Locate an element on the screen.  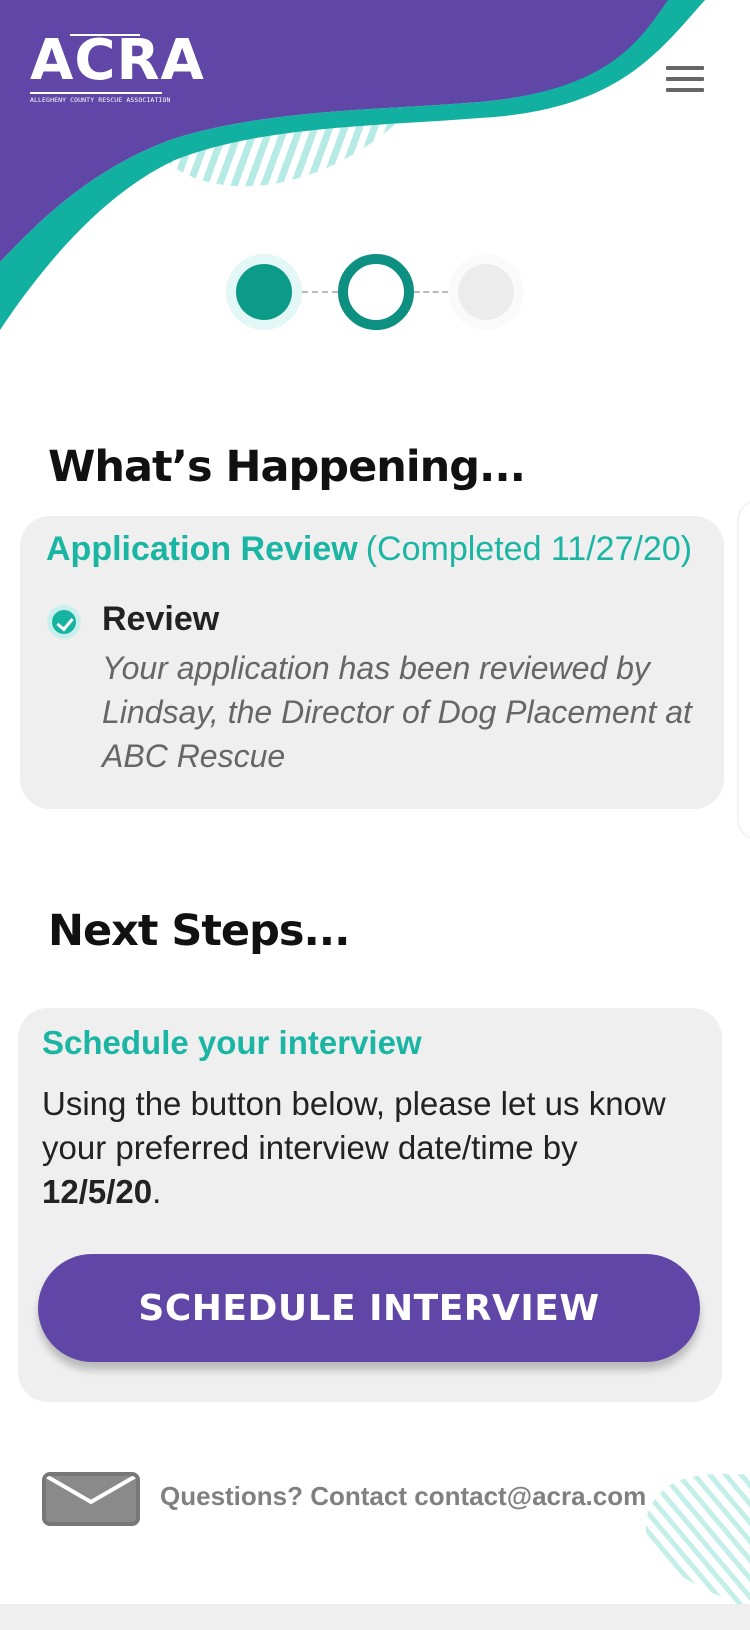
description-end: . is located at coordinates (157, 1191).